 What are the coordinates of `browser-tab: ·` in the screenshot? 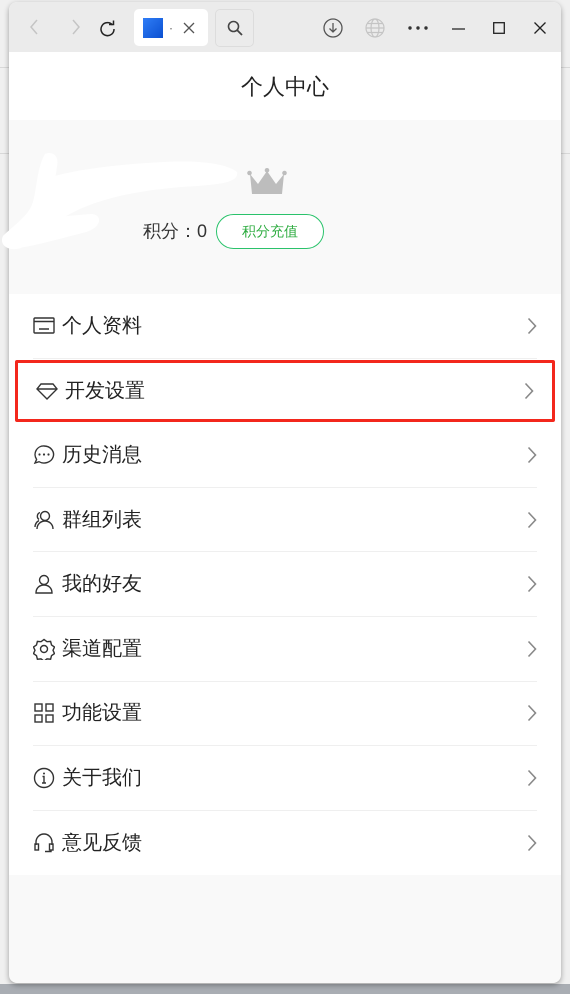 It's located at (171, 27).